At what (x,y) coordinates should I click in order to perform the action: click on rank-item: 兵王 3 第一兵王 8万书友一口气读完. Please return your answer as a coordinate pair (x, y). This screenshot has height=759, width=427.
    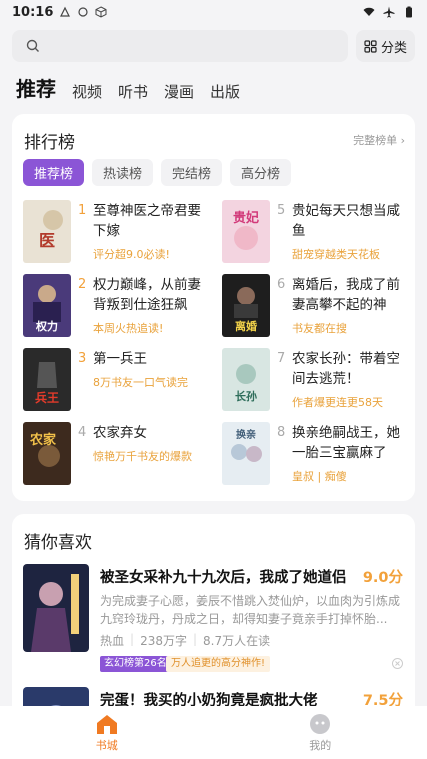
    Looking at the image, I should click on (120, 381).